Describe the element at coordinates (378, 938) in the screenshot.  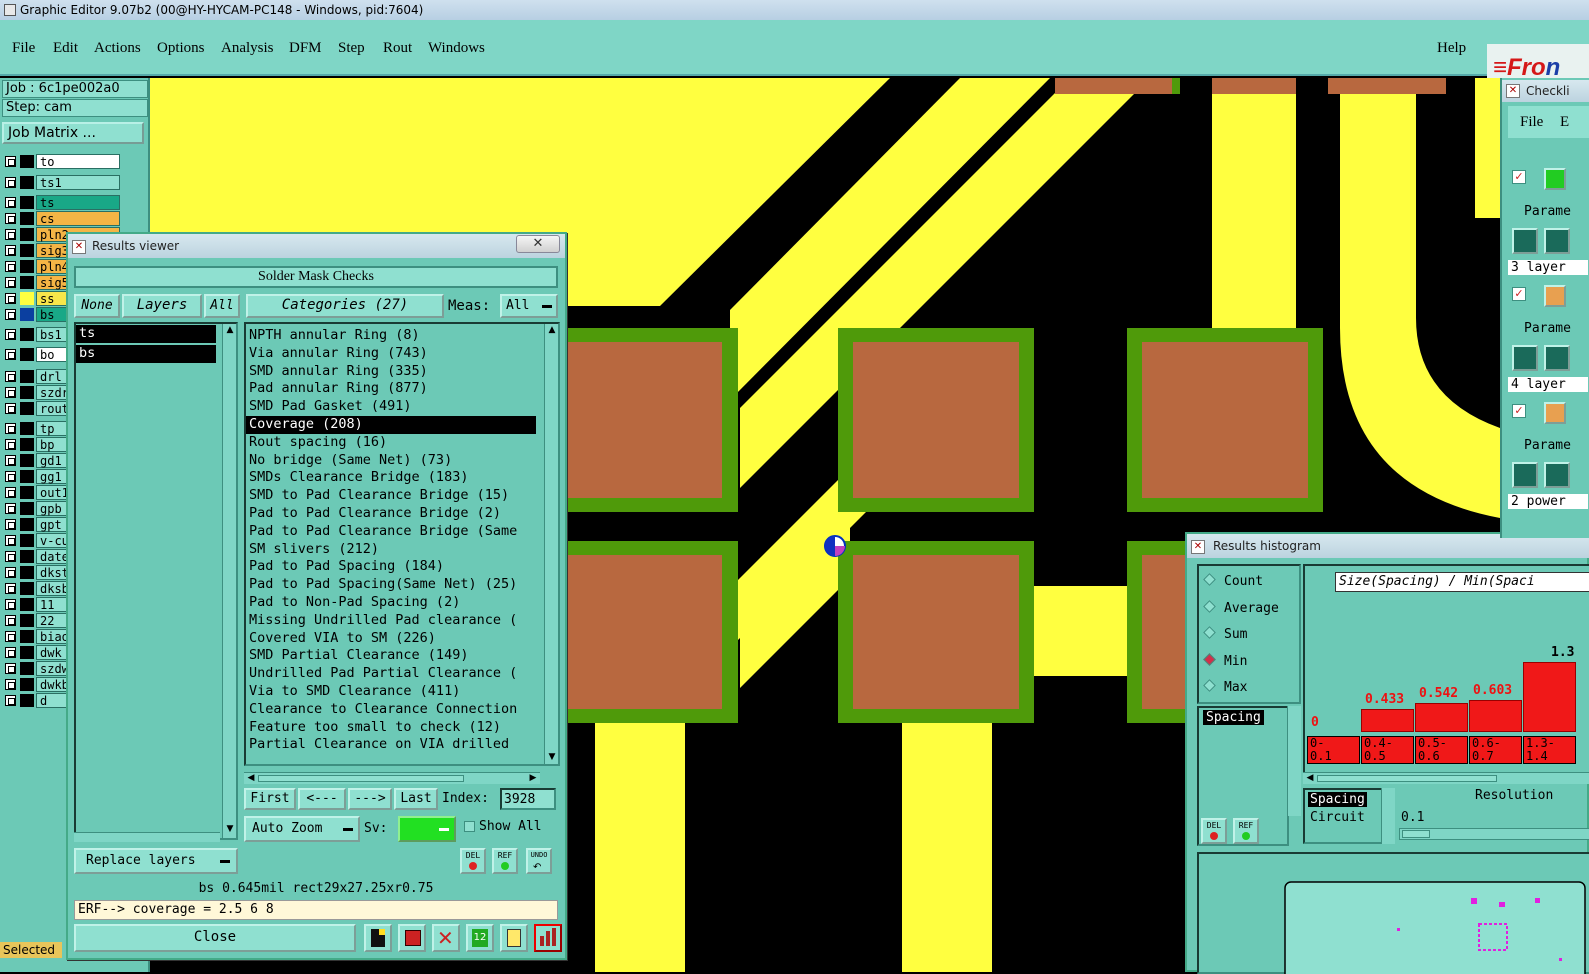
I see `report-icon` at that location.